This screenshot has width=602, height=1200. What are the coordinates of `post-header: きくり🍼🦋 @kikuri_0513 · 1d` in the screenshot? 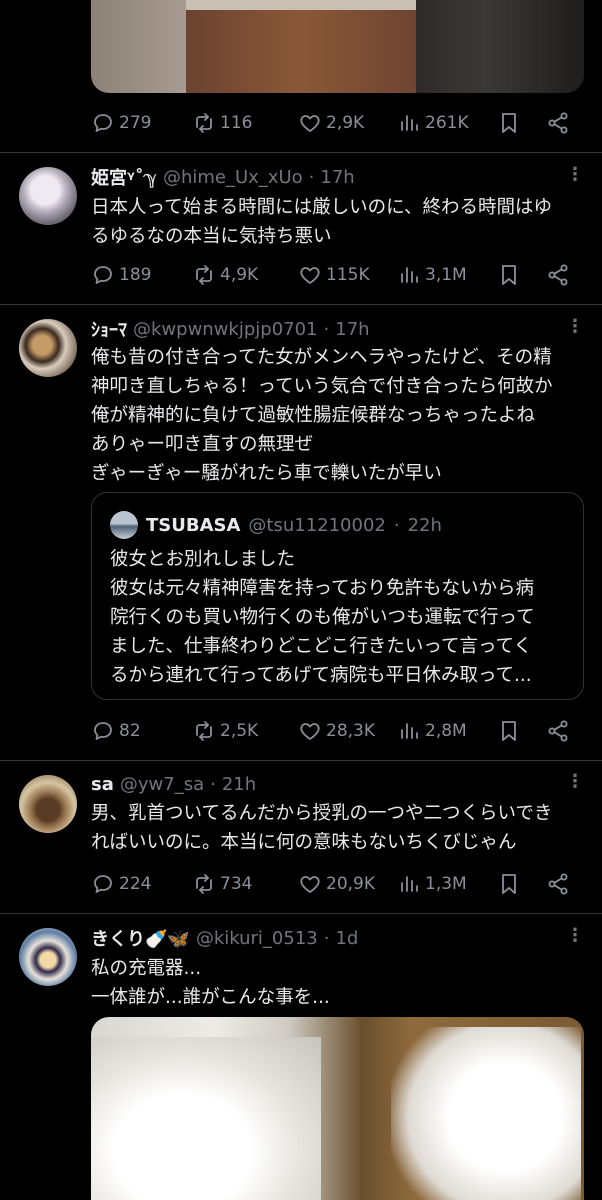 It's located at (224, 938).